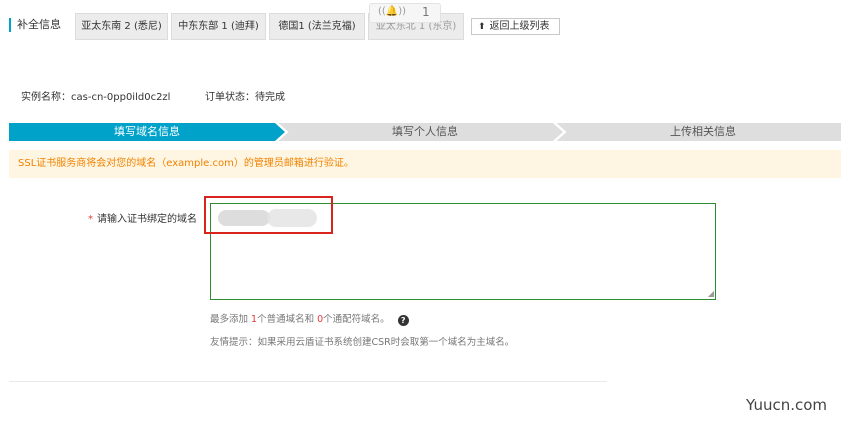 The image size is (857, 435). I want to click on csr-tip: 友情提示：如果采用云盾证书系统创建CSR时会取第一个域名为主域名。, so click(362, 342).